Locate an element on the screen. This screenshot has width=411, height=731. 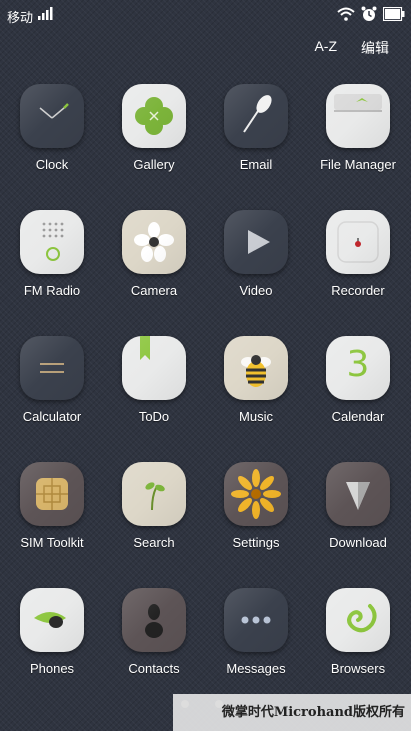
radio-icon is located at coordinates (52, 242).